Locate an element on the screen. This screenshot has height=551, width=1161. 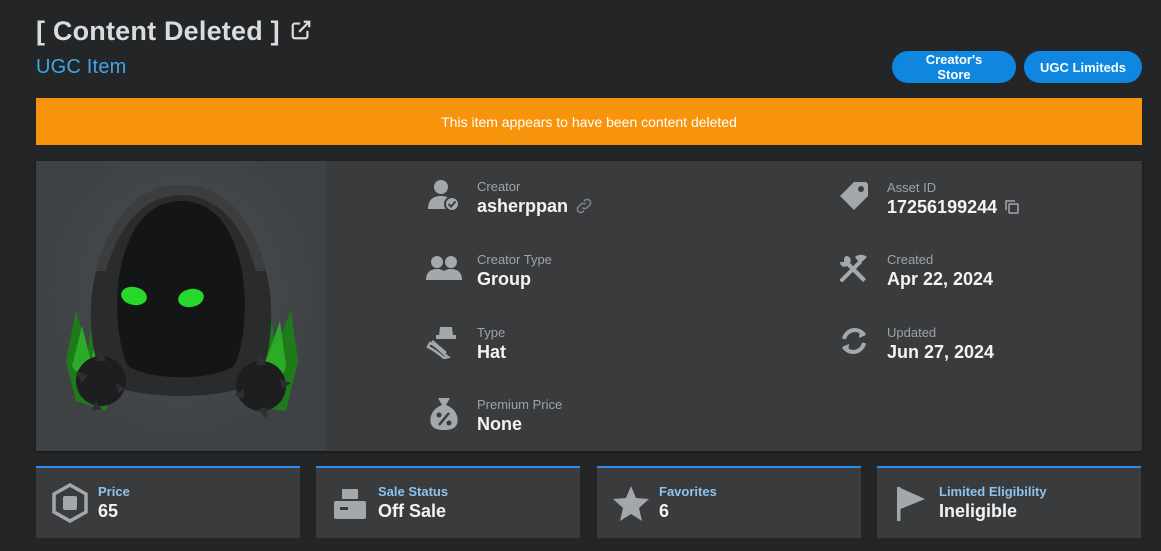
creator-type-value: Group is located at coordinates (504, 279).